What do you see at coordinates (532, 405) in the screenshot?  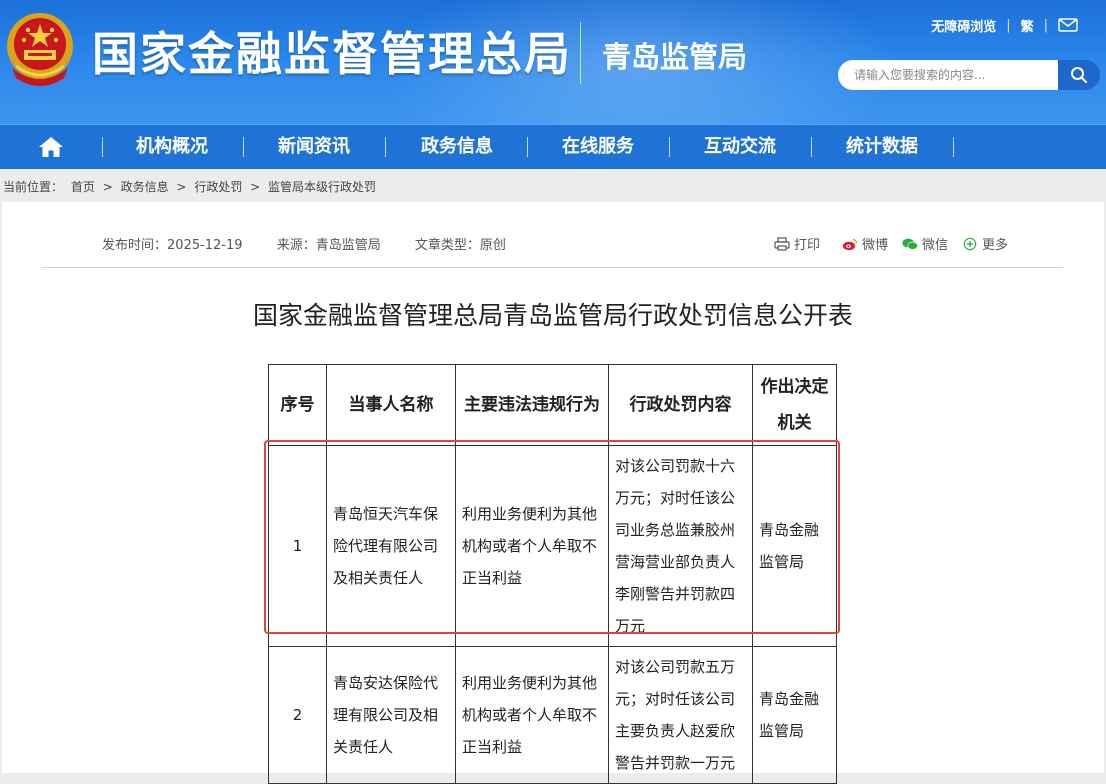 I see `header-violation: 主要违法违规行为` at bounding box center [532, 405].